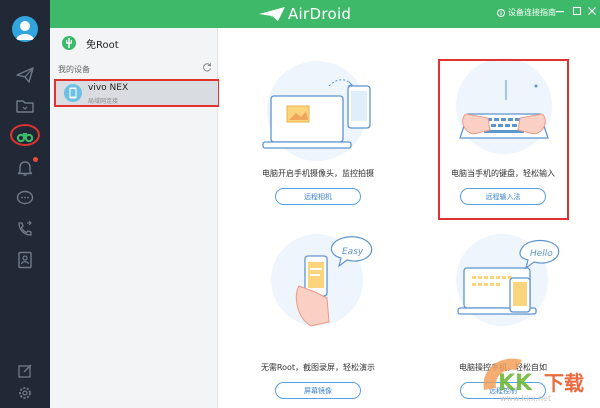 Image resolution: width=600 pixels, height=408 pixels. Describe the element at coordinates (316, 111) in the screenshot. I see `remote-camera-illustration-icon` at that location.